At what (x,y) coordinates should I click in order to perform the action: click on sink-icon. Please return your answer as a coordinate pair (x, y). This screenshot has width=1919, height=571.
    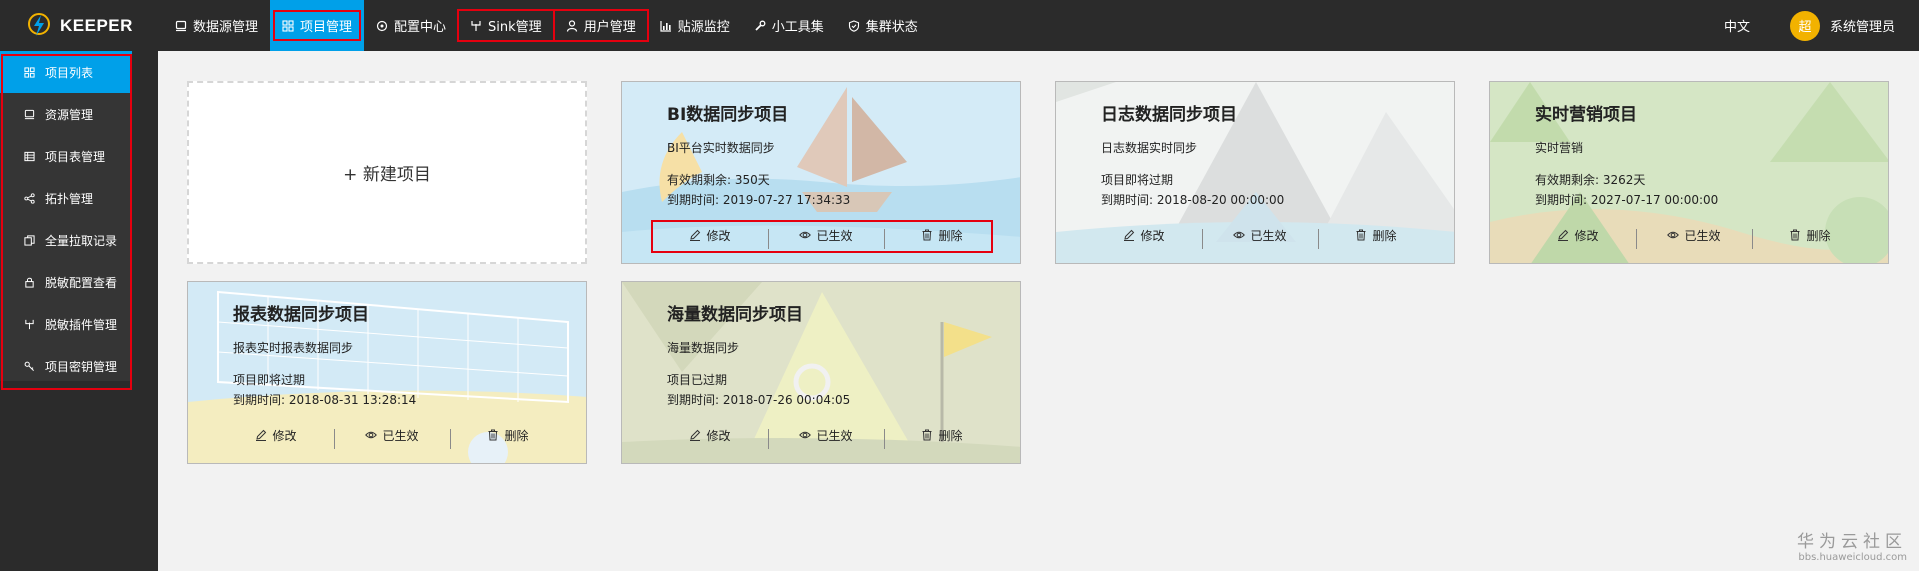
    Looking at the image, I should click on (476, 26).